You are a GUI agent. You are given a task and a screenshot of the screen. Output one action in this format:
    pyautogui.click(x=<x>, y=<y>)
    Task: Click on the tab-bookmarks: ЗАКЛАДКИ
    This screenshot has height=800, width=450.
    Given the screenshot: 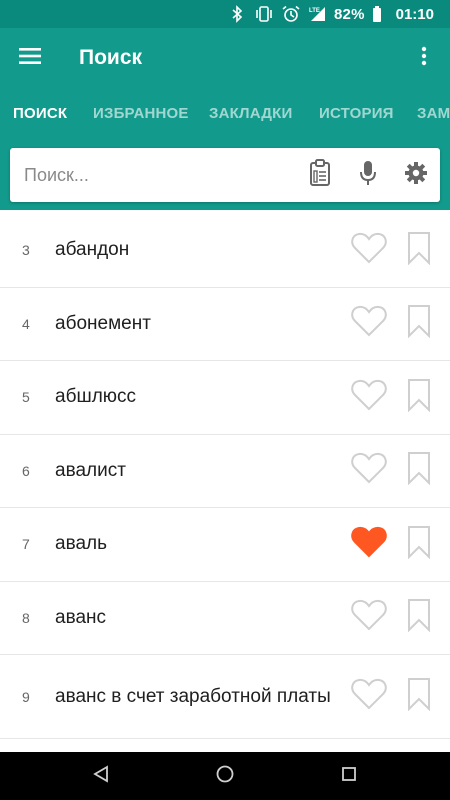 What is the action you would take?
    pyautogui.click(x=251, y=114)
    